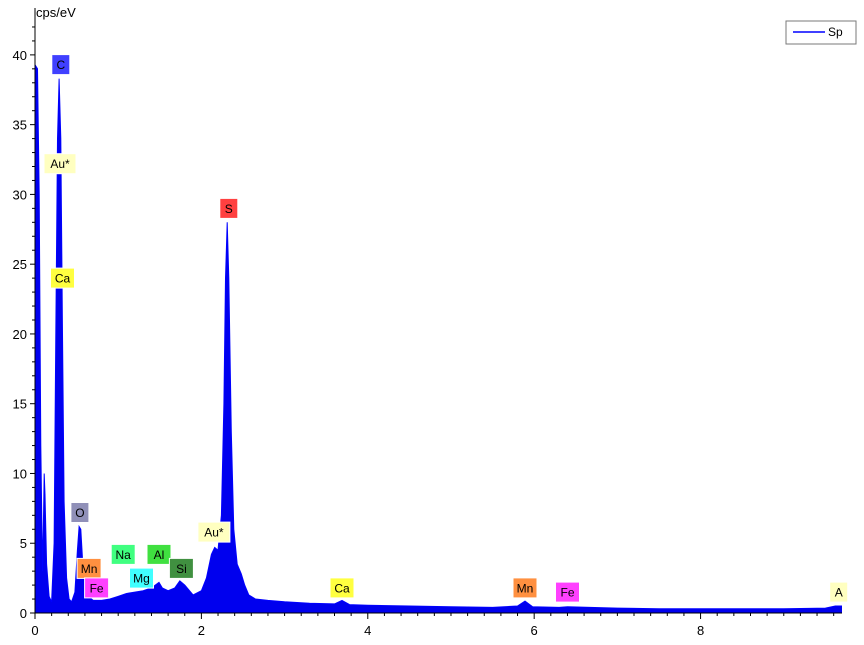  Describe the element at coordinates (835, 32) in the screenshot. I see `legend-label: Sp` at that location.